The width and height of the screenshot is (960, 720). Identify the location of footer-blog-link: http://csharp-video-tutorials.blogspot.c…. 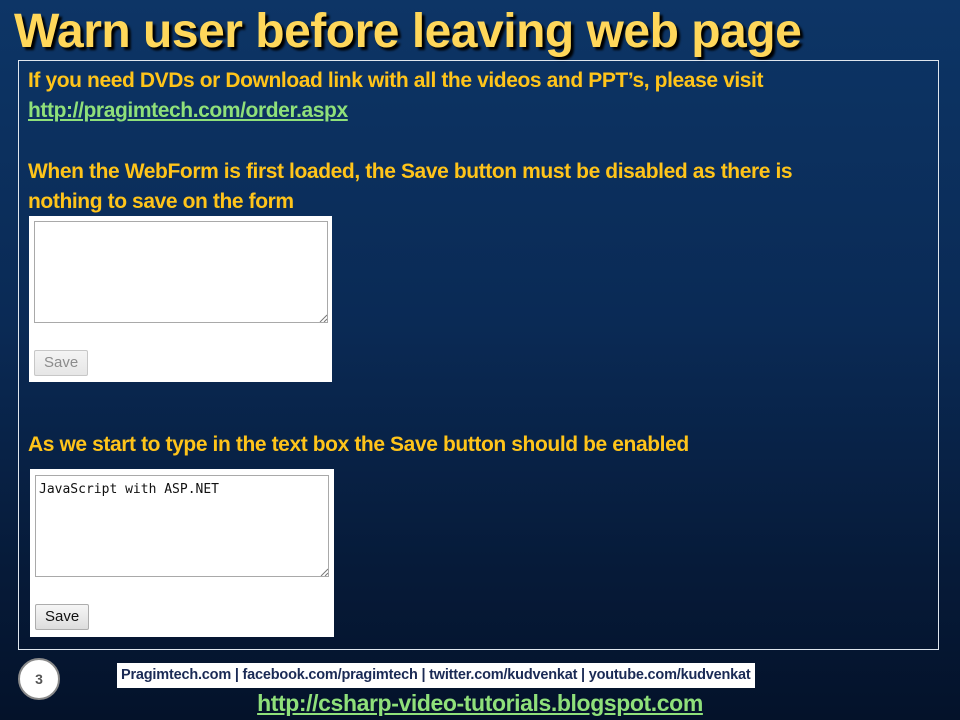
(480, 703).